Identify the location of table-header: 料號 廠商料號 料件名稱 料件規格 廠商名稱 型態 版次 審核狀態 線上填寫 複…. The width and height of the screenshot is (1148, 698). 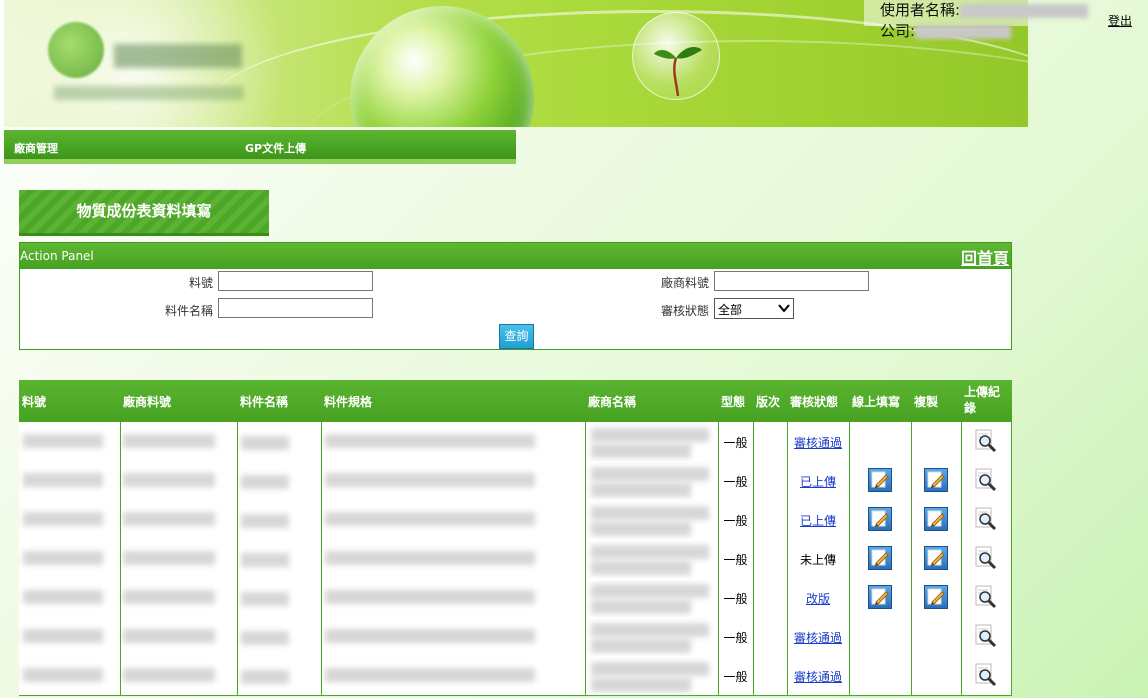
(515, 401).